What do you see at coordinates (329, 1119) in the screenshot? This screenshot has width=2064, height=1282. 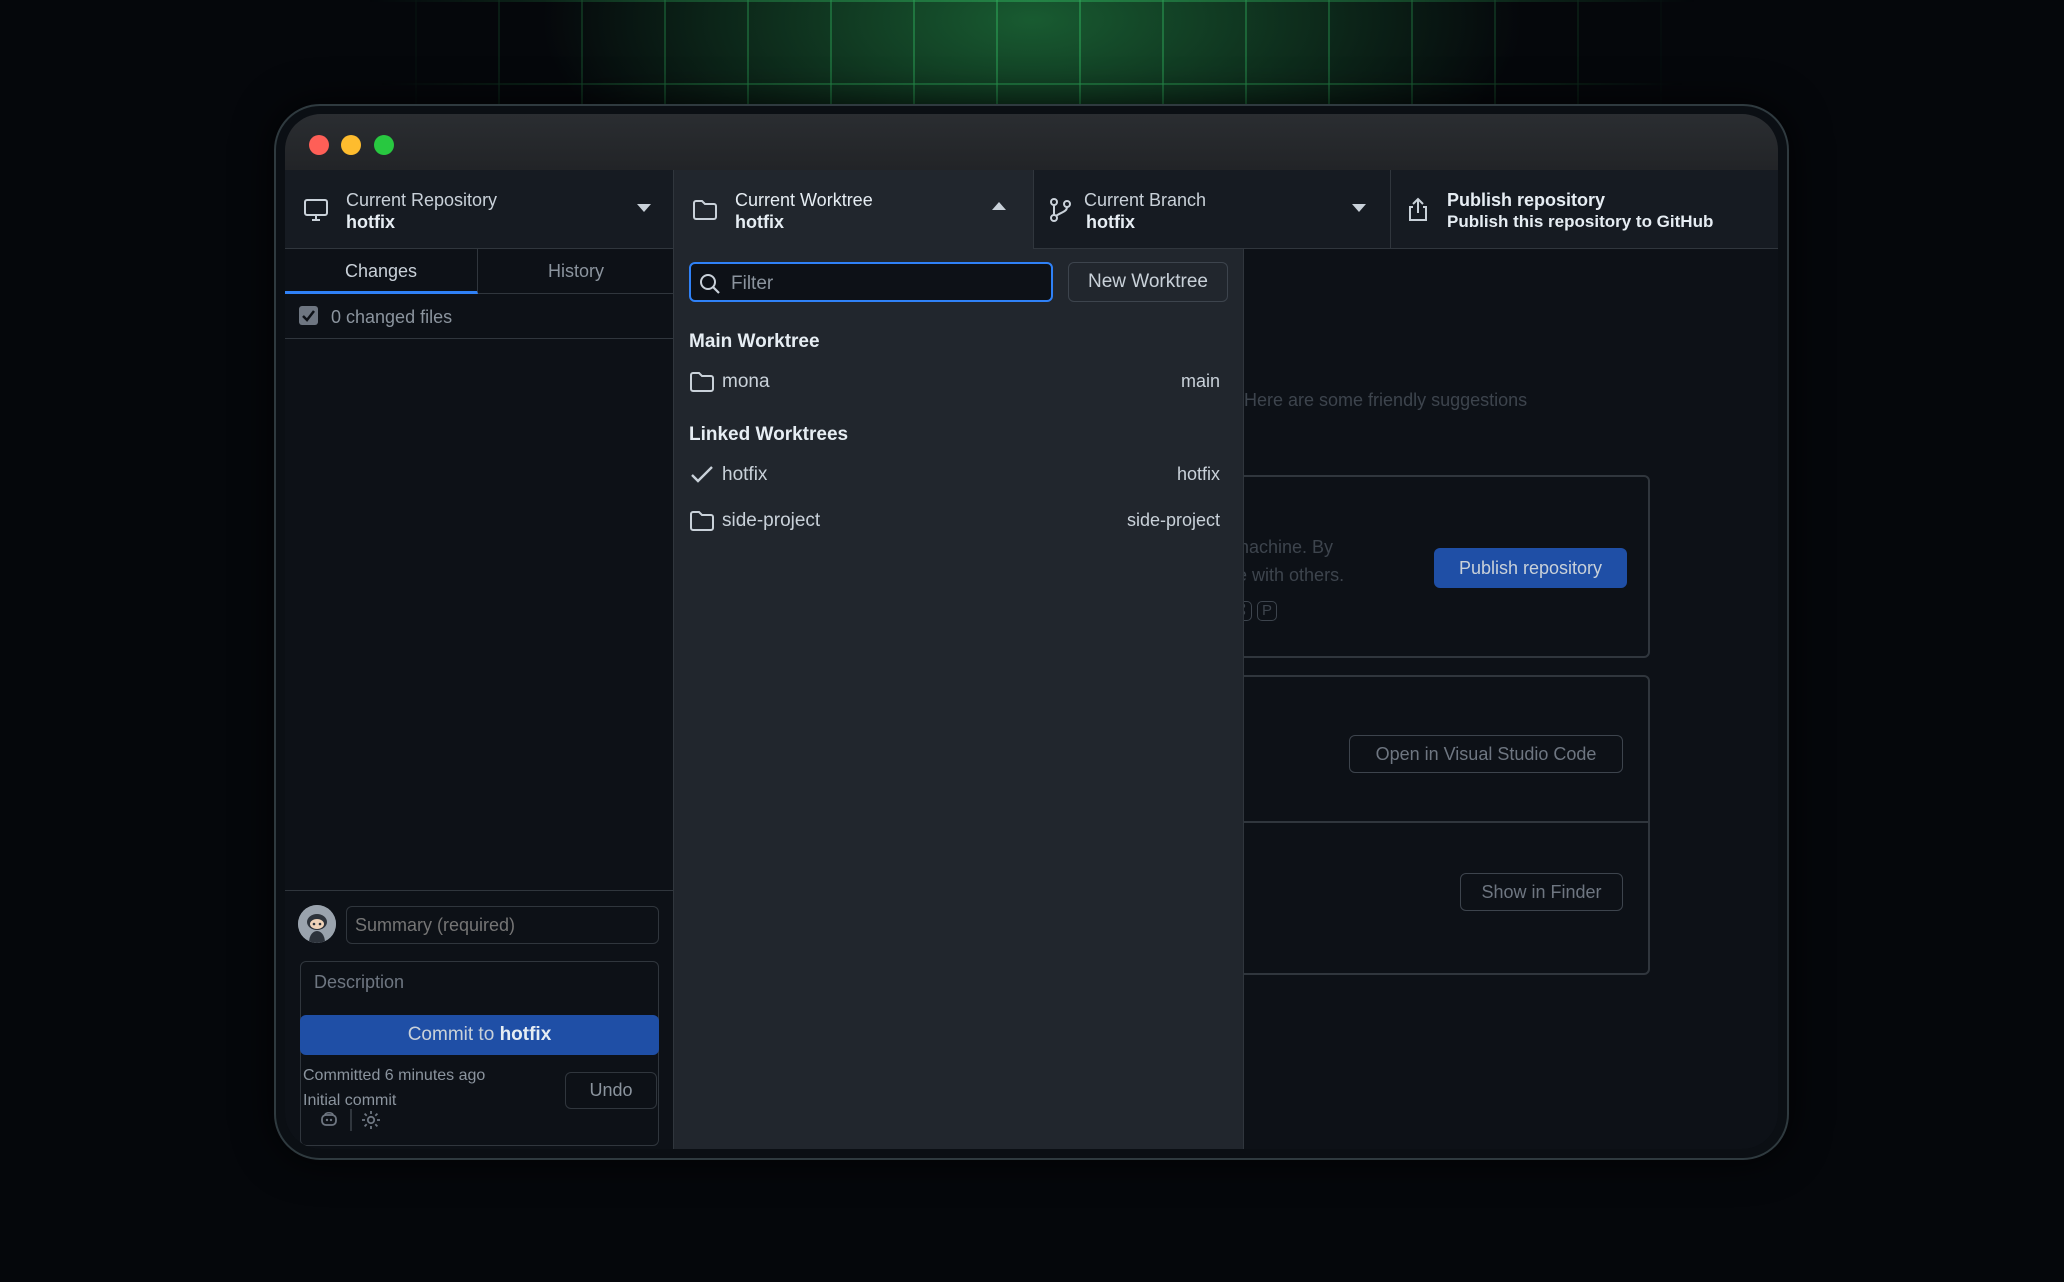 I see `copilot-icon` at bounding box center [329, 1119].